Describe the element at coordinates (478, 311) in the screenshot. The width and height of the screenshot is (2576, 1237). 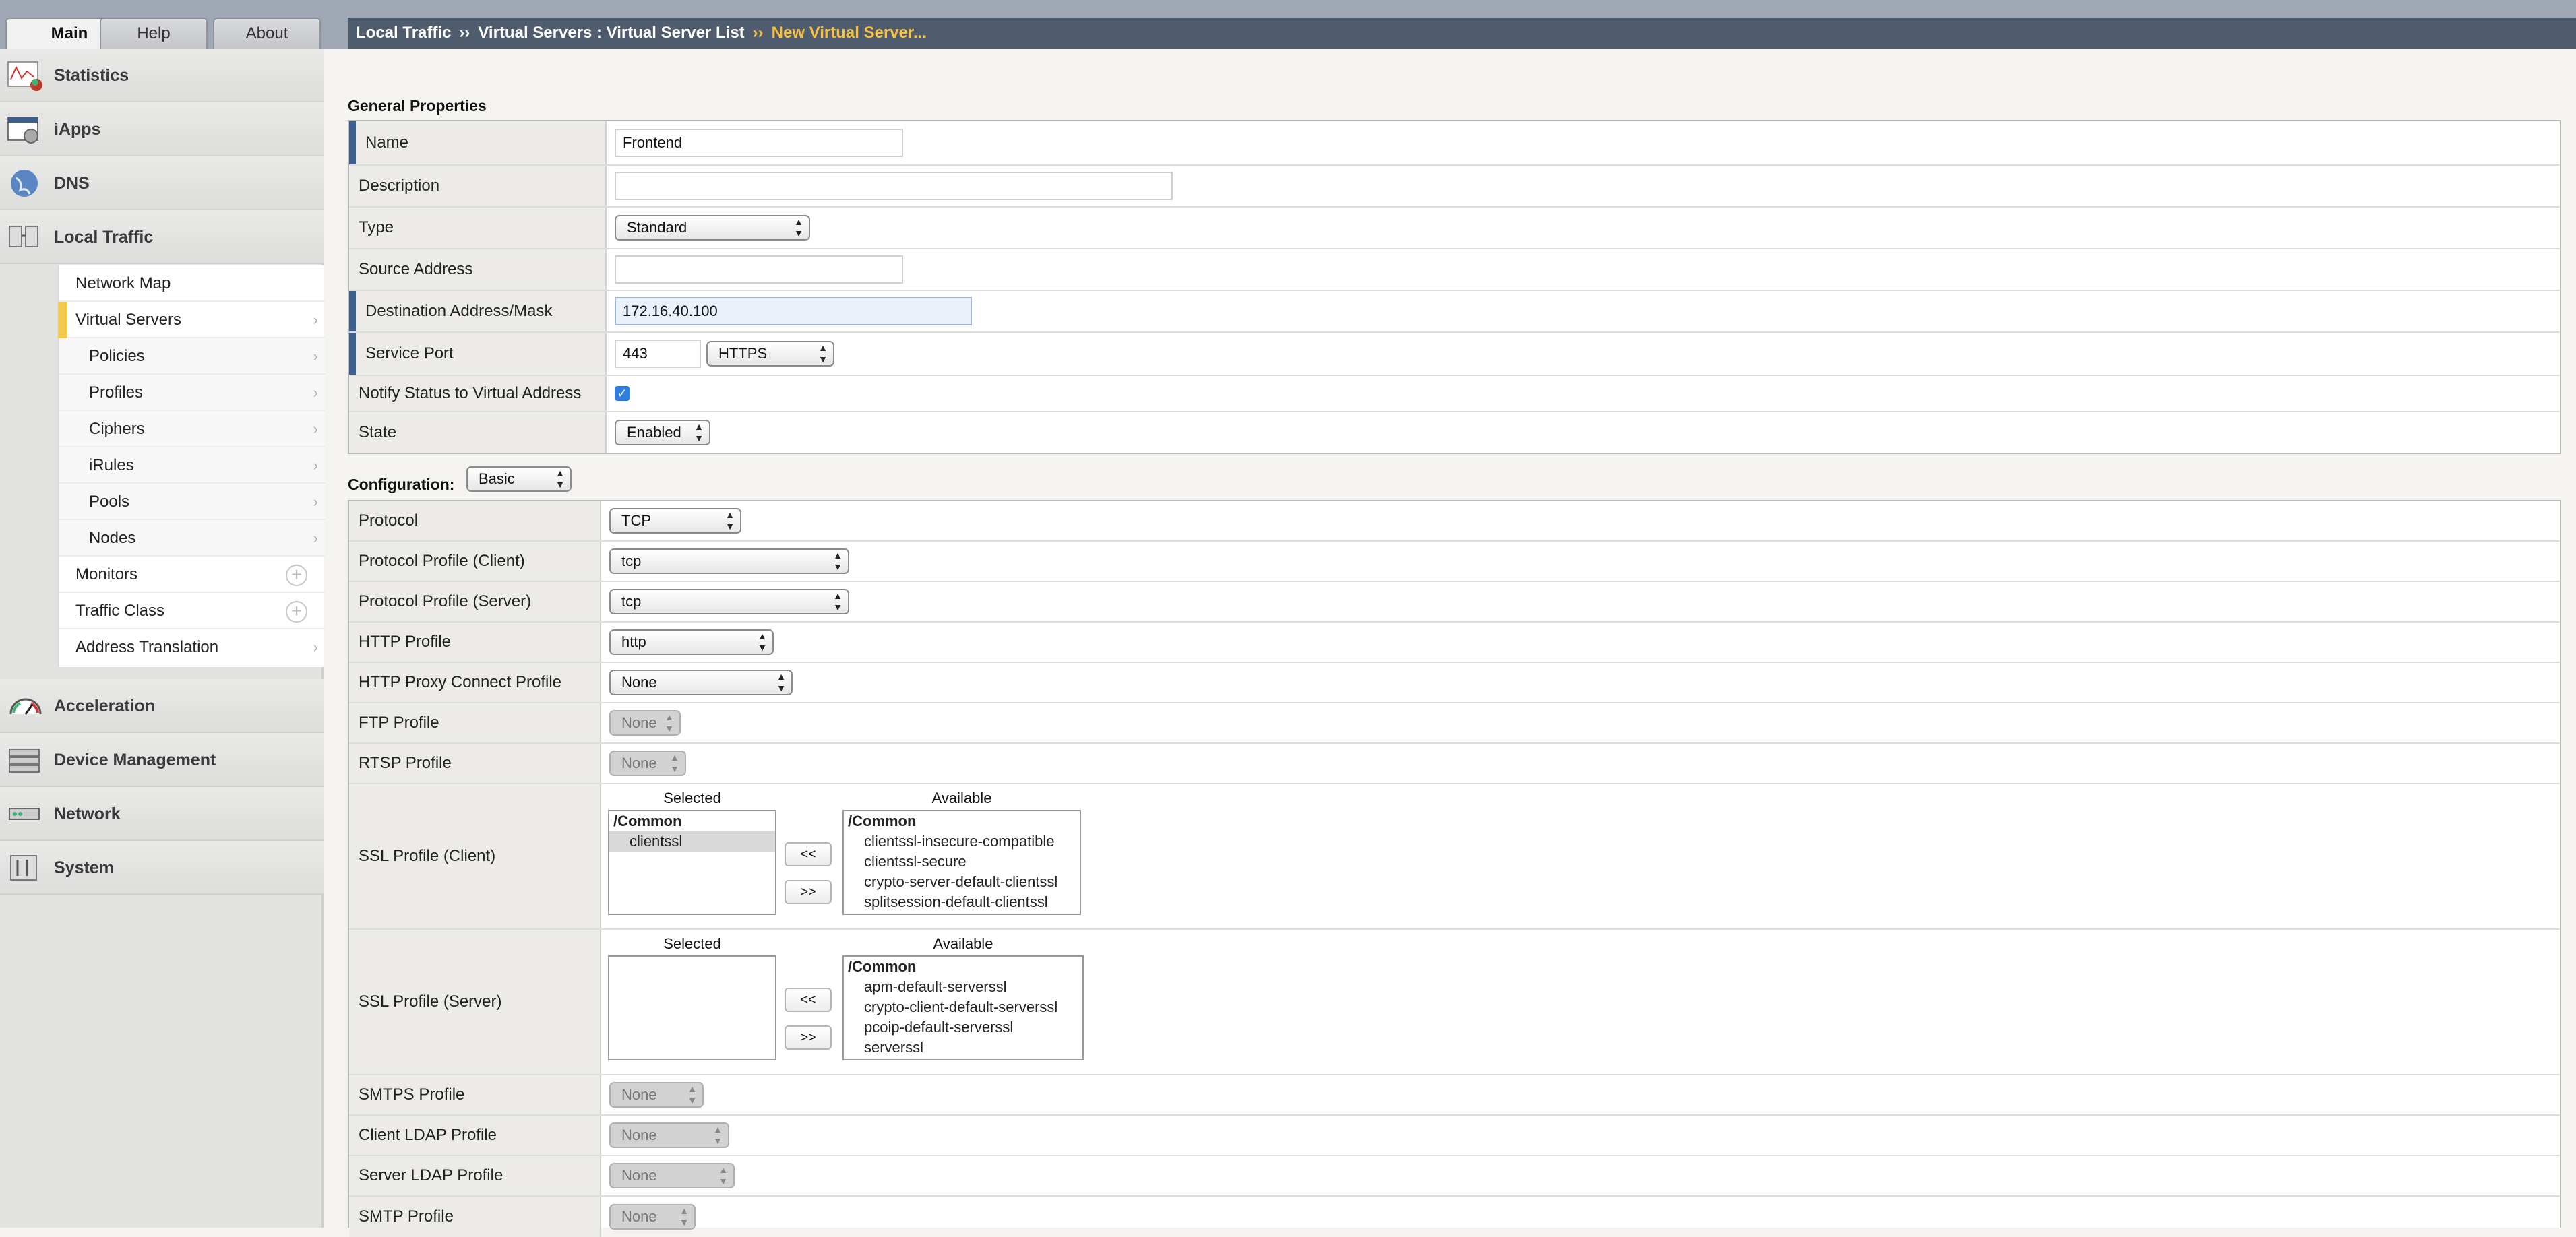
I see `destination-address-label: Destination Address/Mask` at that location.